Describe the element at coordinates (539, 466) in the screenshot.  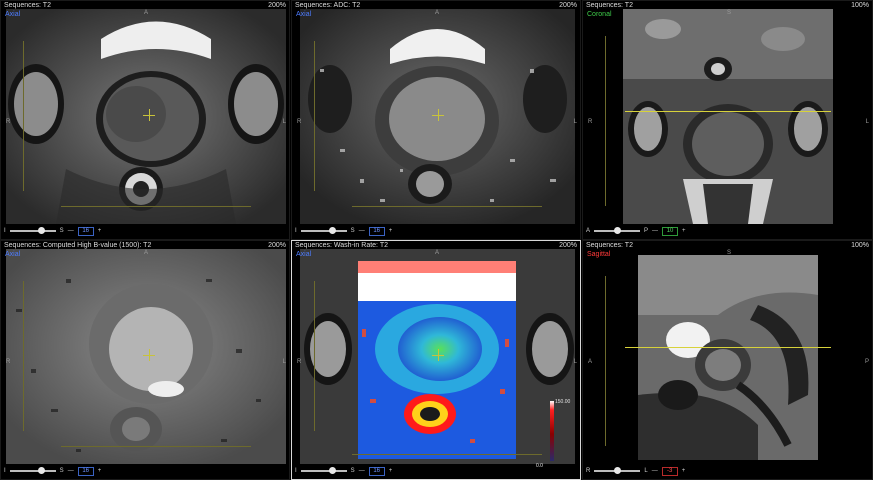
I see `color-scale-min: 0.0` at that location.